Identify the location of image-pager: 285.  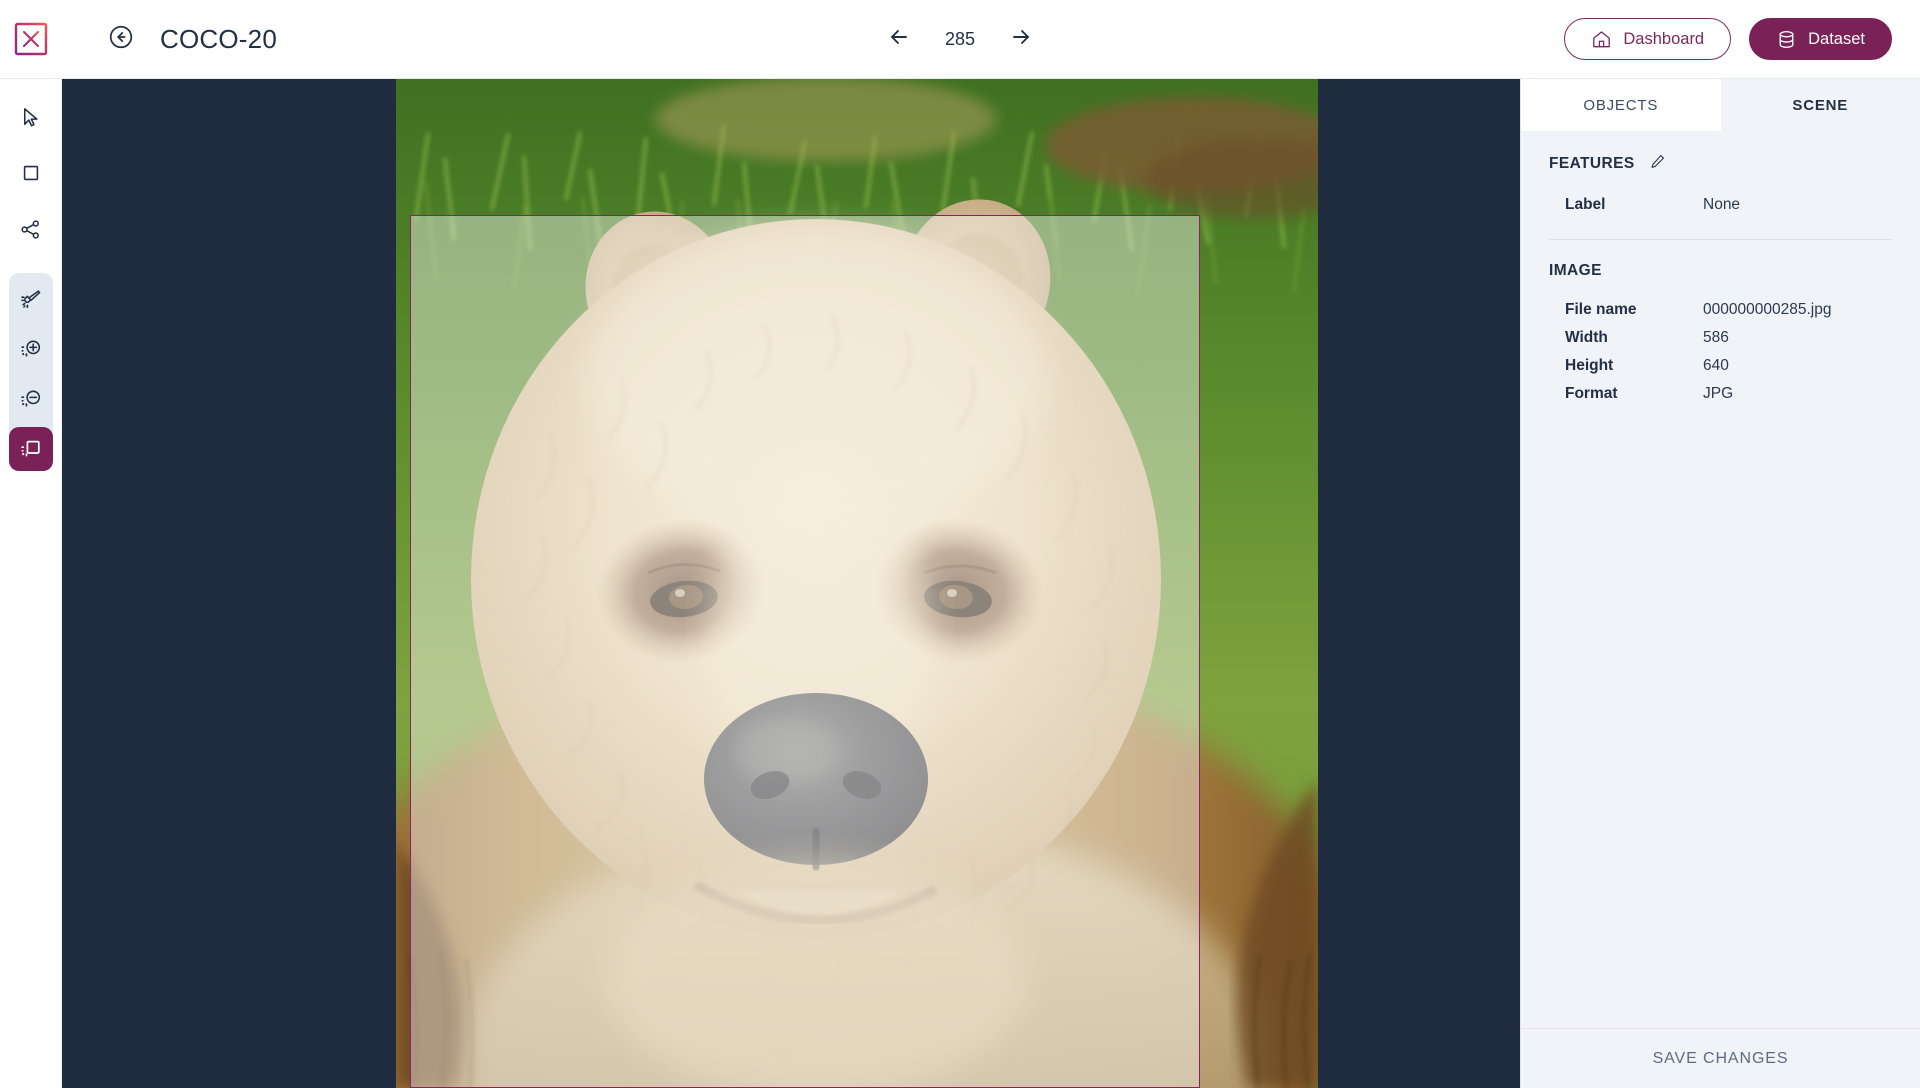
(960, 39).